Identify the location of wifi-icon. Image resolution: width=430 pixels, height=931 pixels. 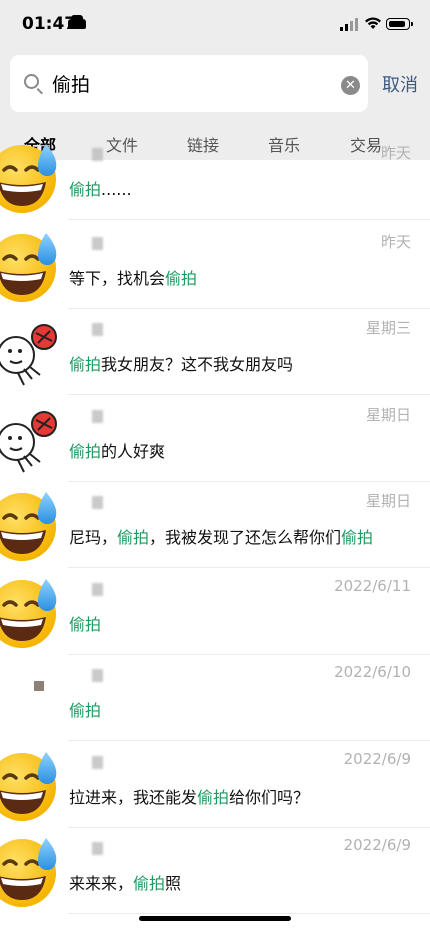
(373, 24).